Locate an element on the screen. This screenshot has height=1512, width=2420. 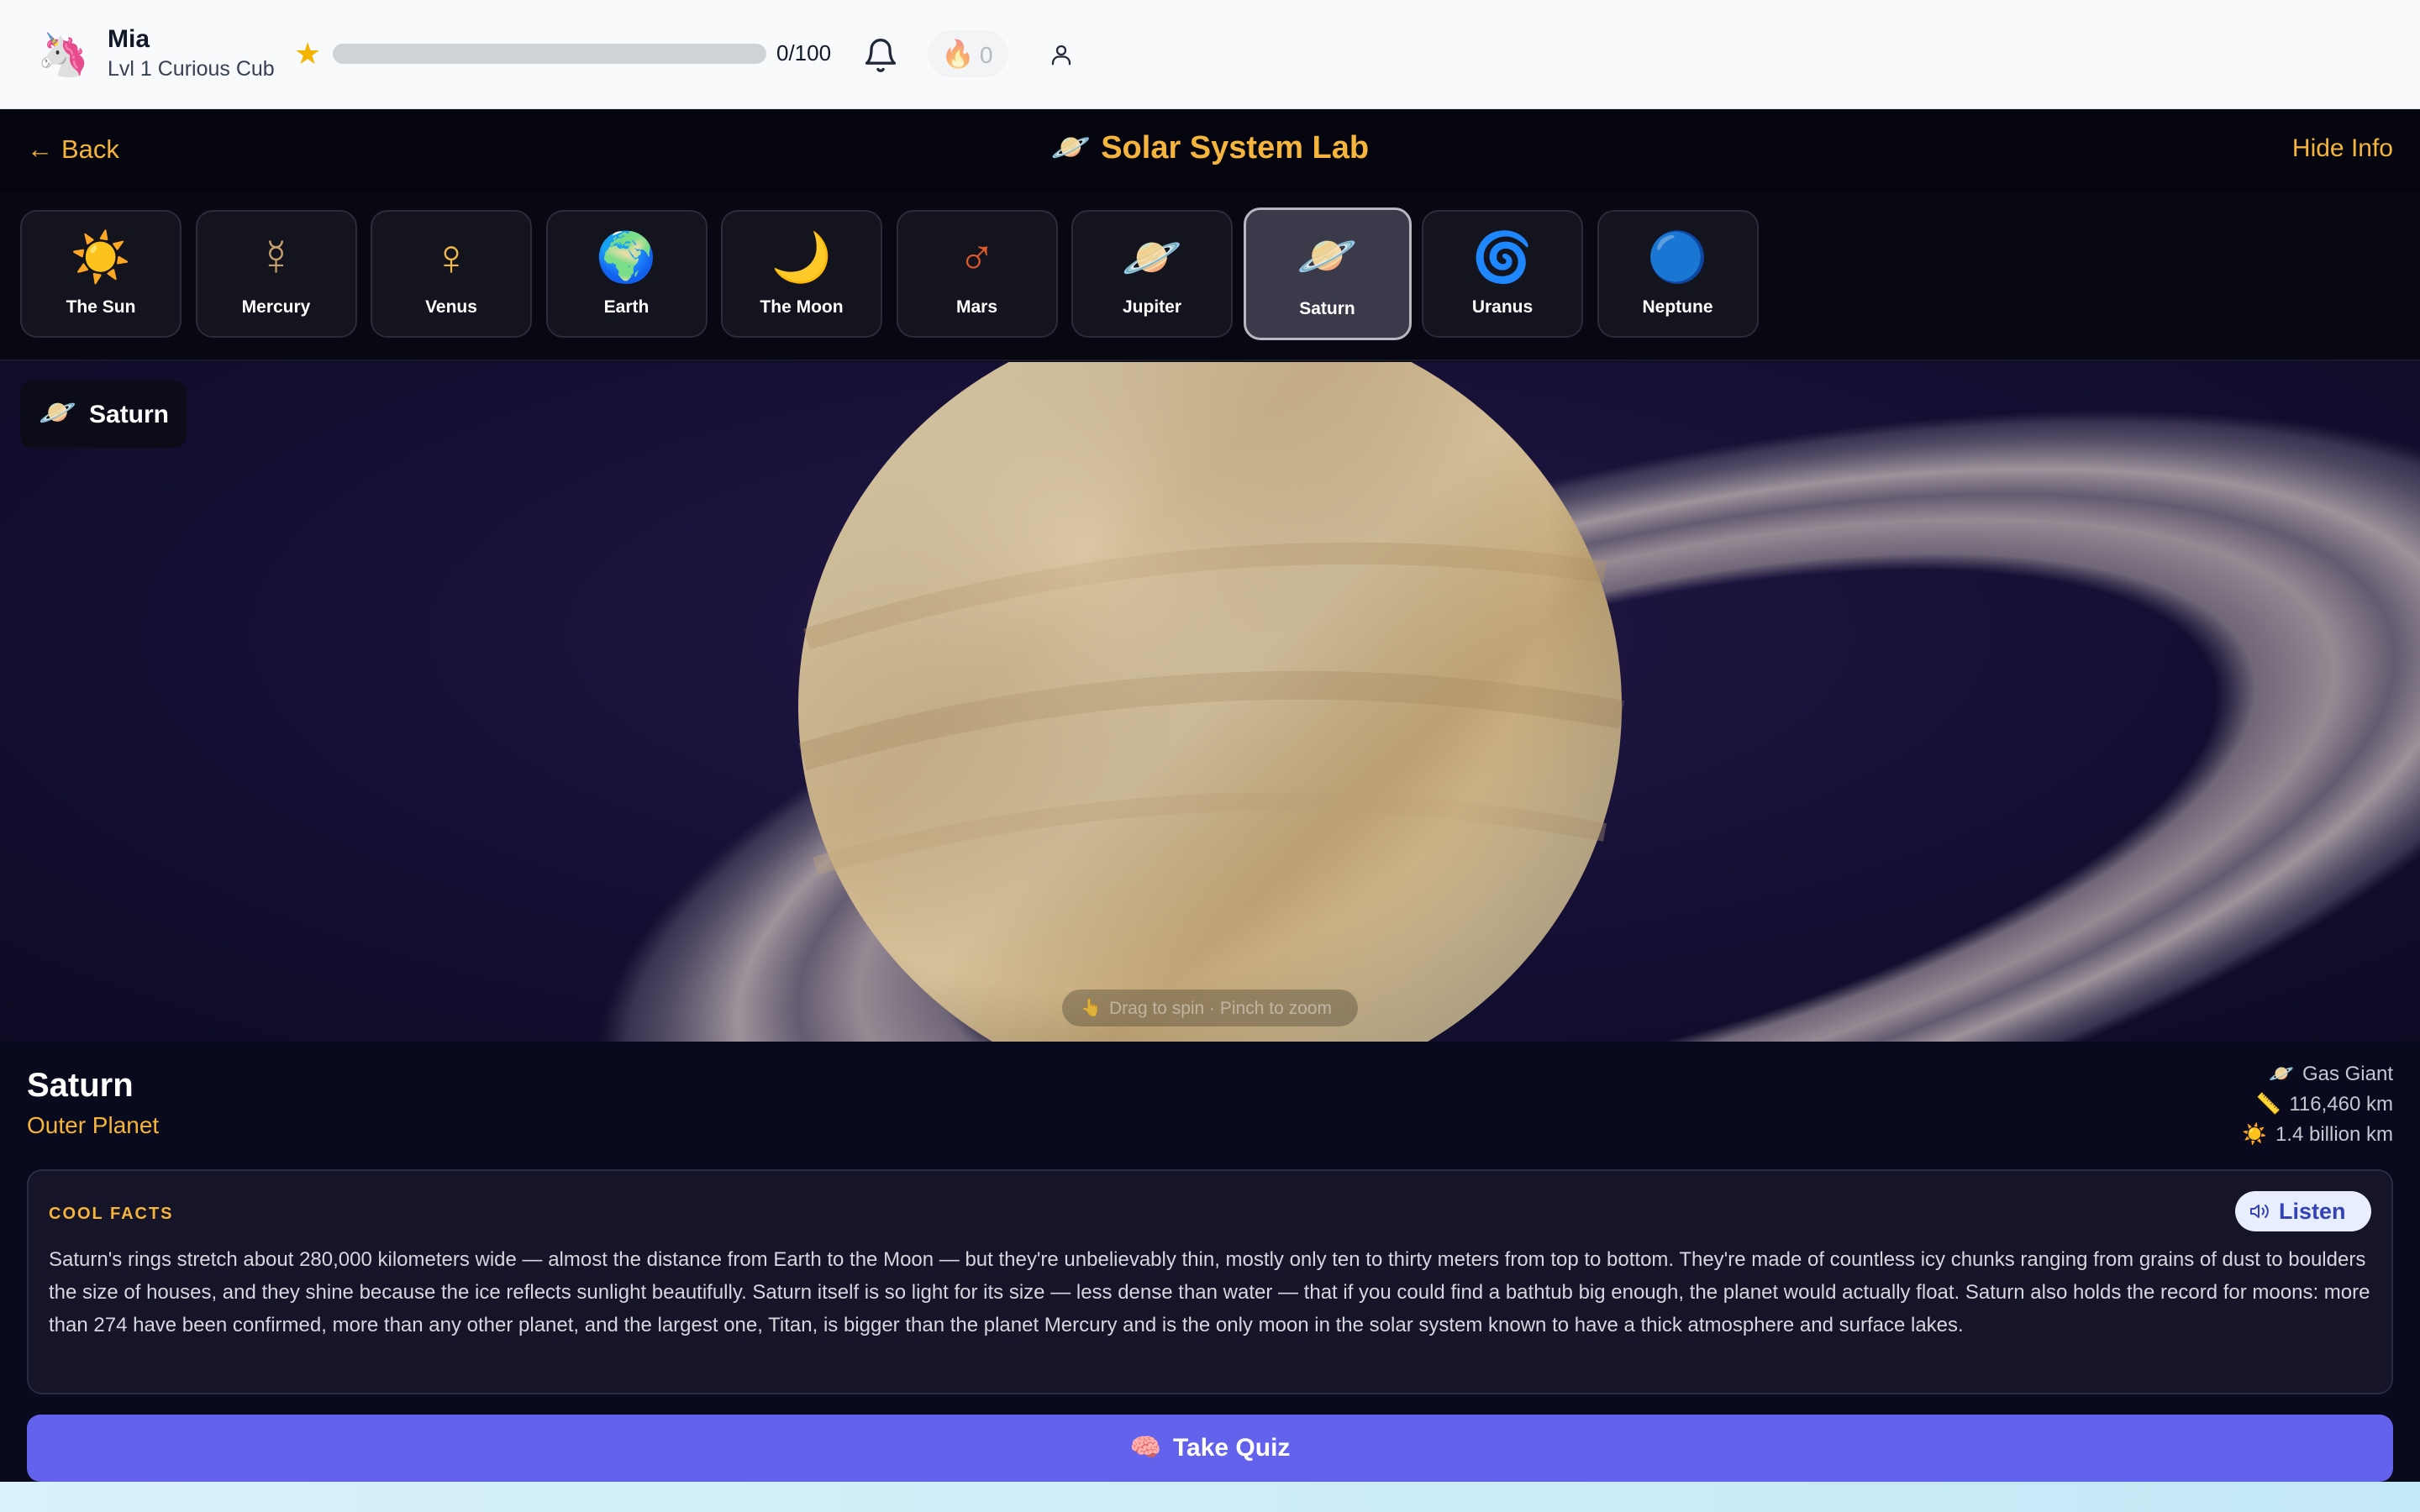
streak-counter: 🔥 0 is located at coordinates (968, 53).